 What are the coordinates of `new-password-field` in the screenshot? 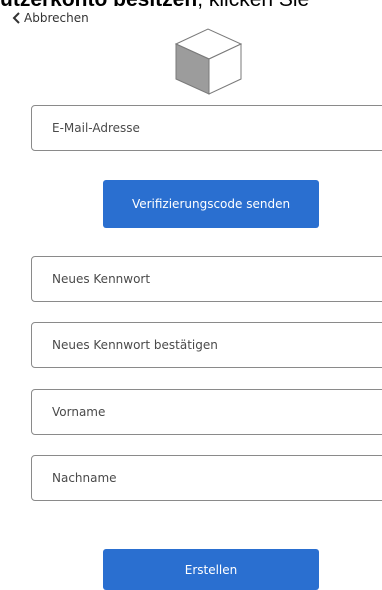 It's located at (206, 279).